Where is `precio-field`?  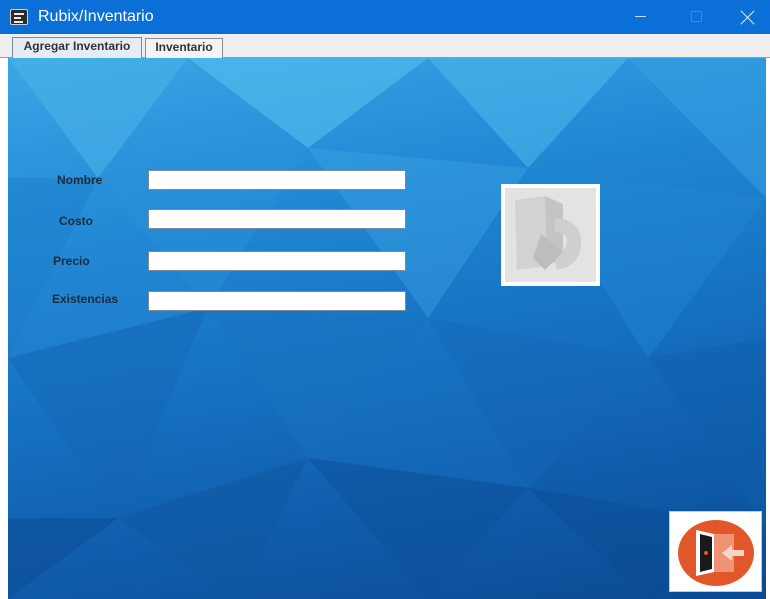
precio-field is located at coordinates (277, 261).